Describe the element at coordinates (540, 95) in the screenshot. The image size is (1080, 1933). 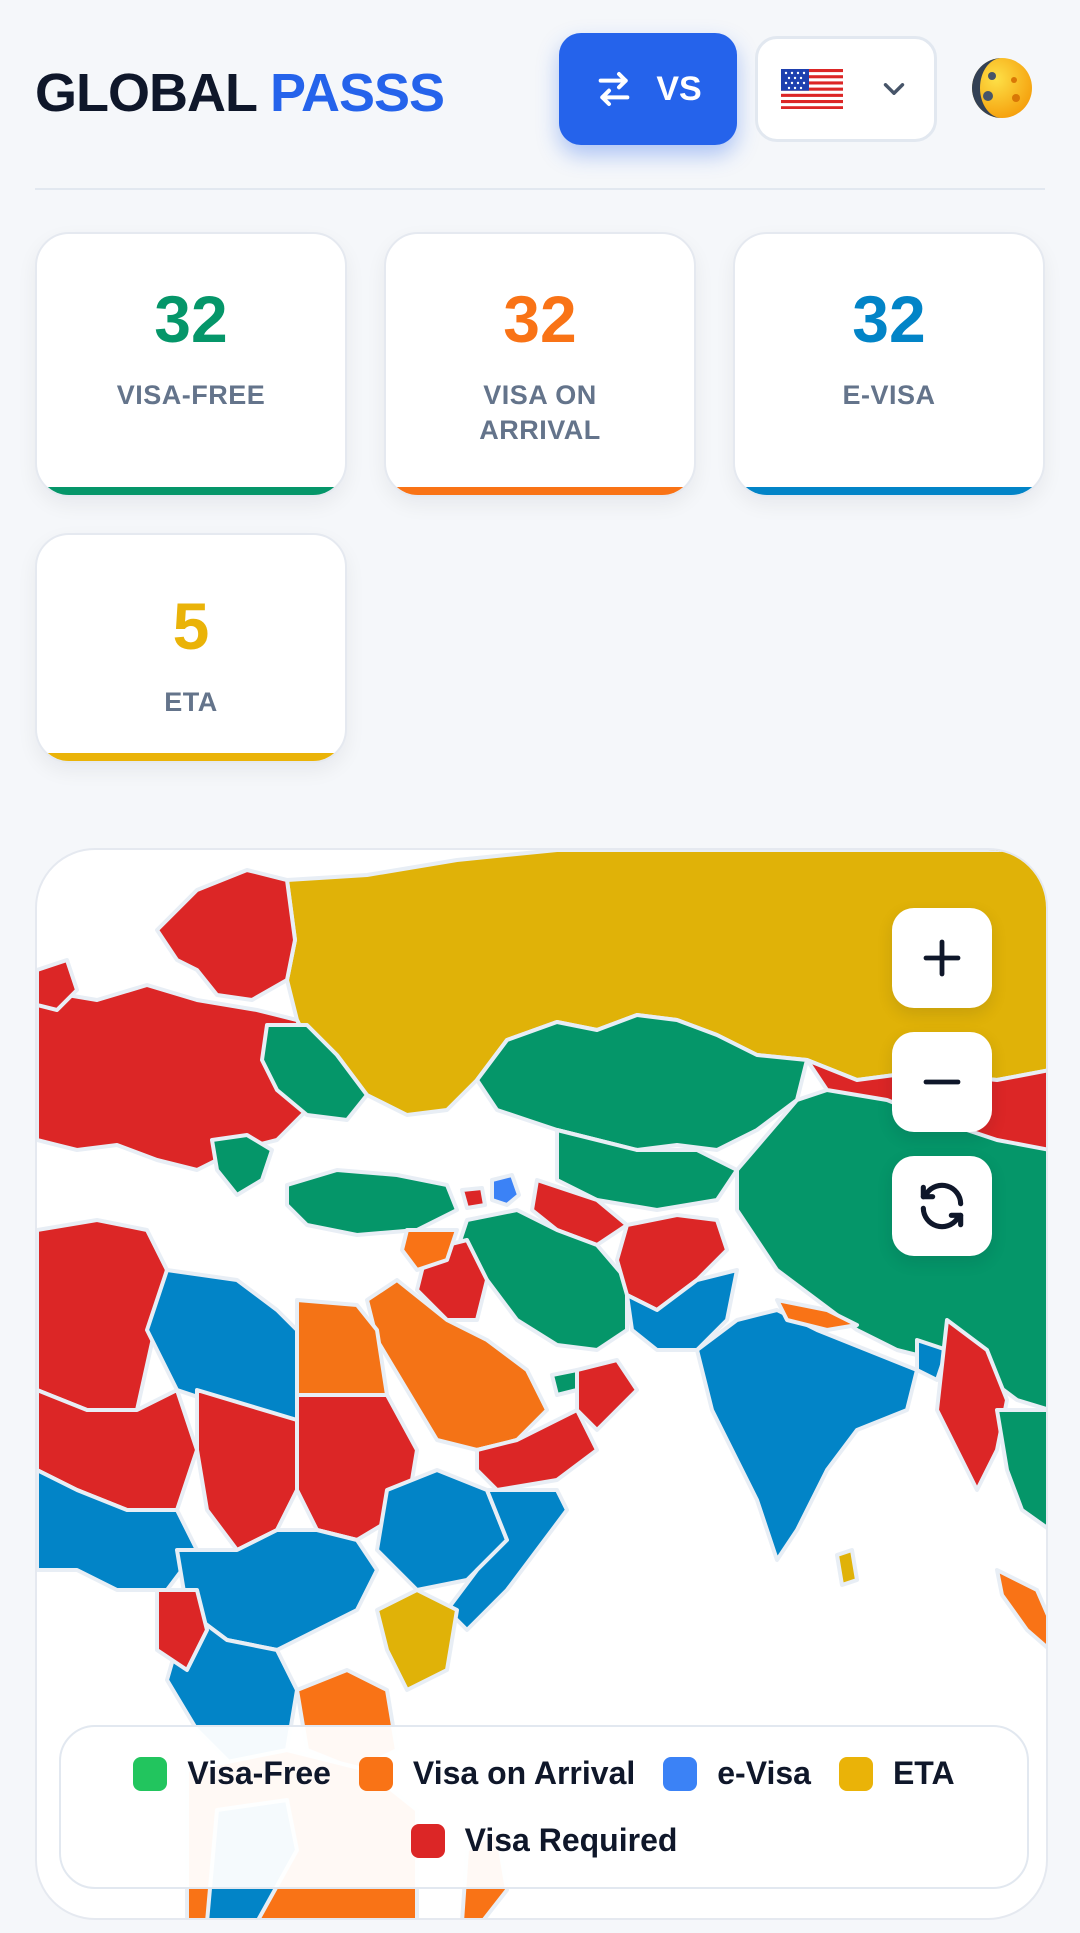
I see `app-header: GLOBAL PASSS VS` at that location.